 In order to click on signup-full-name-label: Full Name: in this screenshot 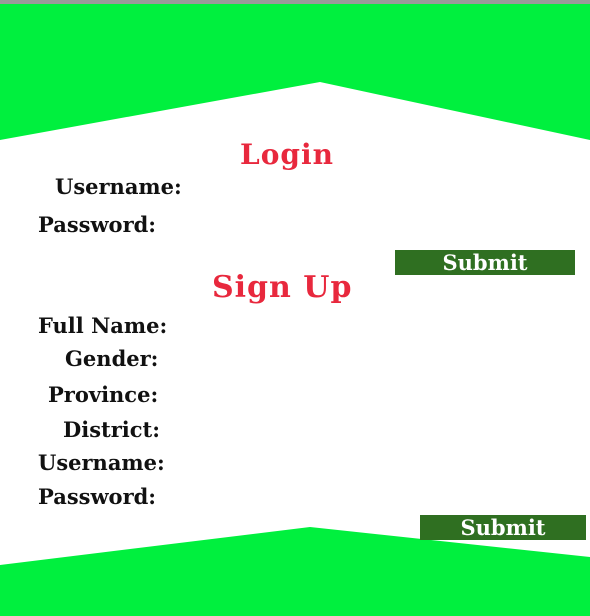, I will do `click(103, 325)`.